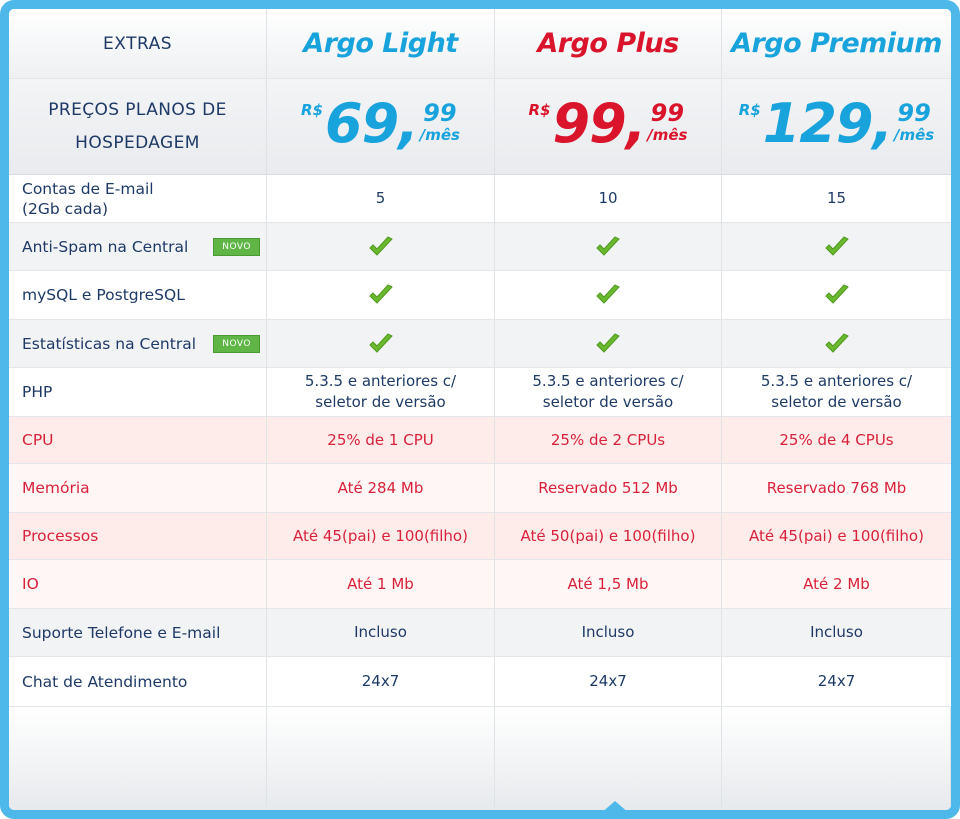 Image resolution: width=960 pixels, height=819 pixels. I want to click on price-cell-plus: R$ 99, 99 /mês, so click(608, 126).